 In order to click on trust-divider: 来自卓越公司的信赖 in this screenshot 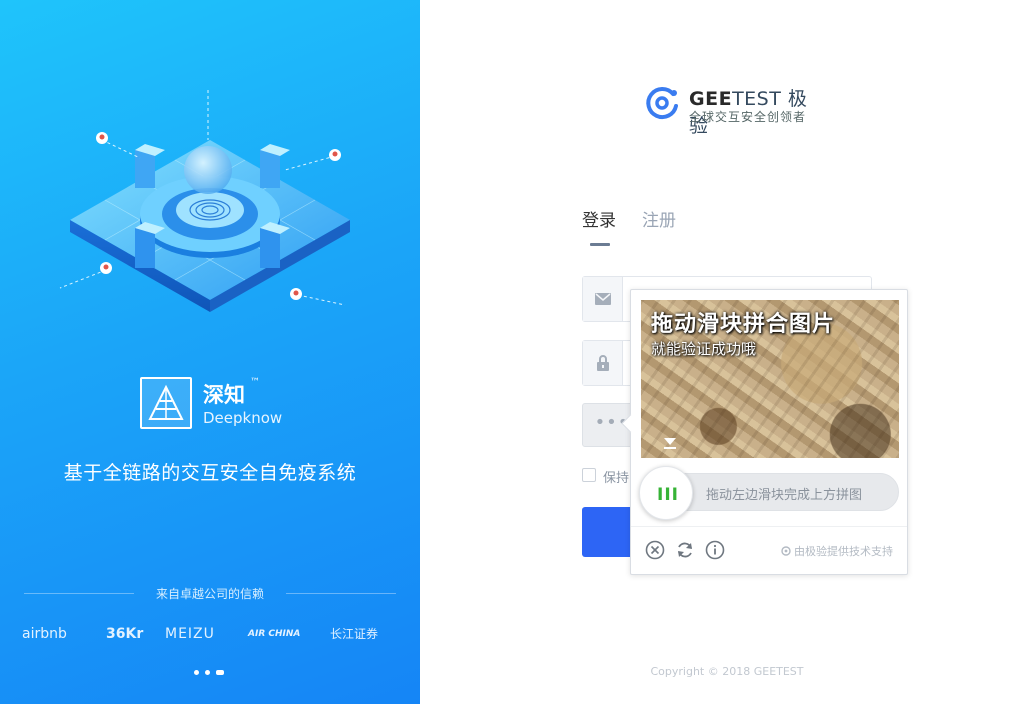, I will do `click(210, 594)`.